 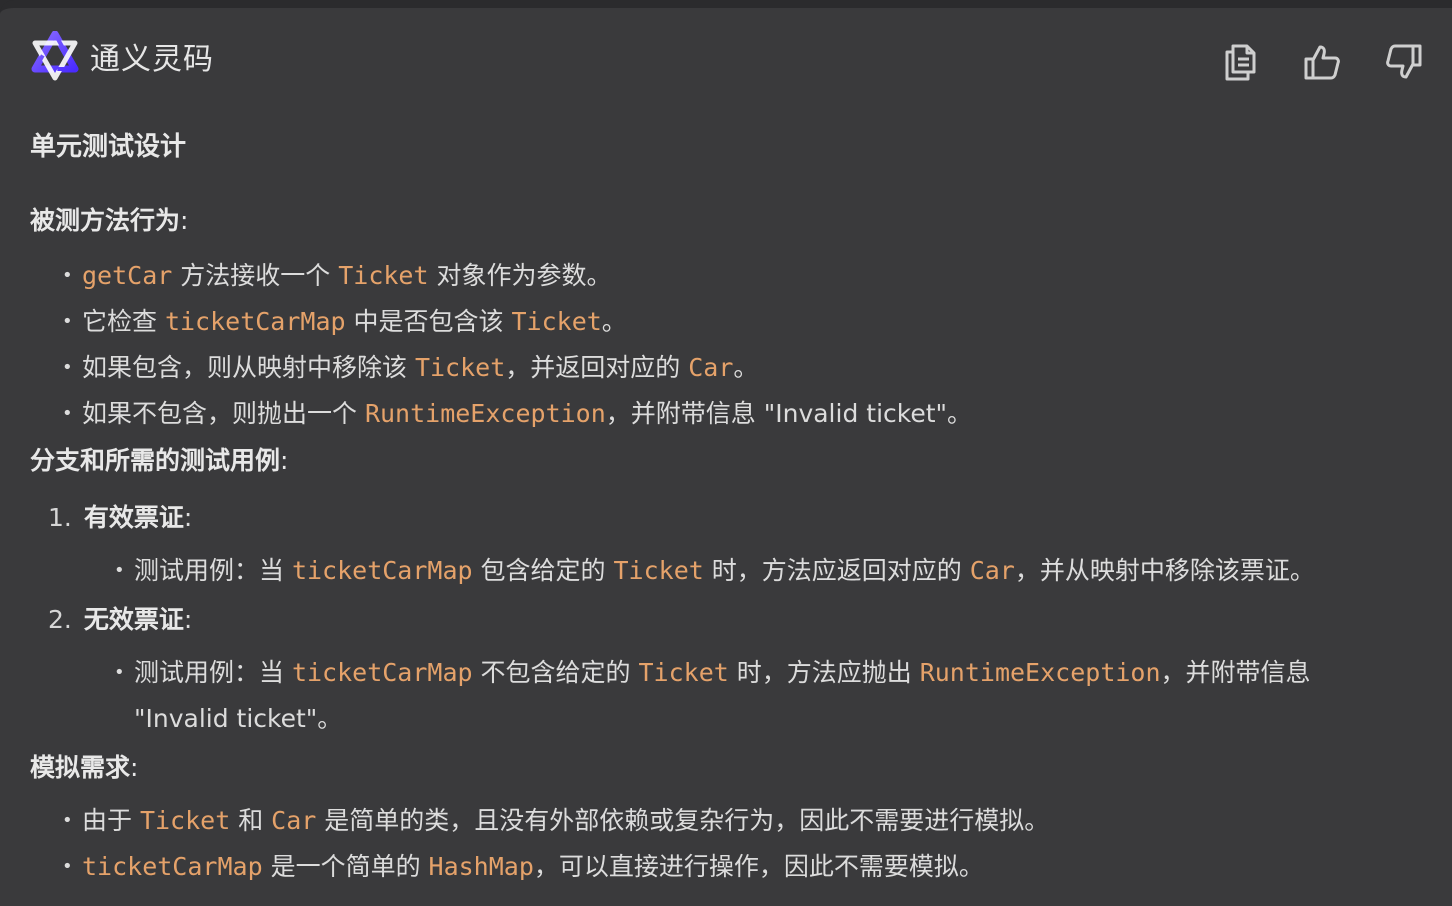 I want to click on dislike-button, so click(x=1404, y=62).